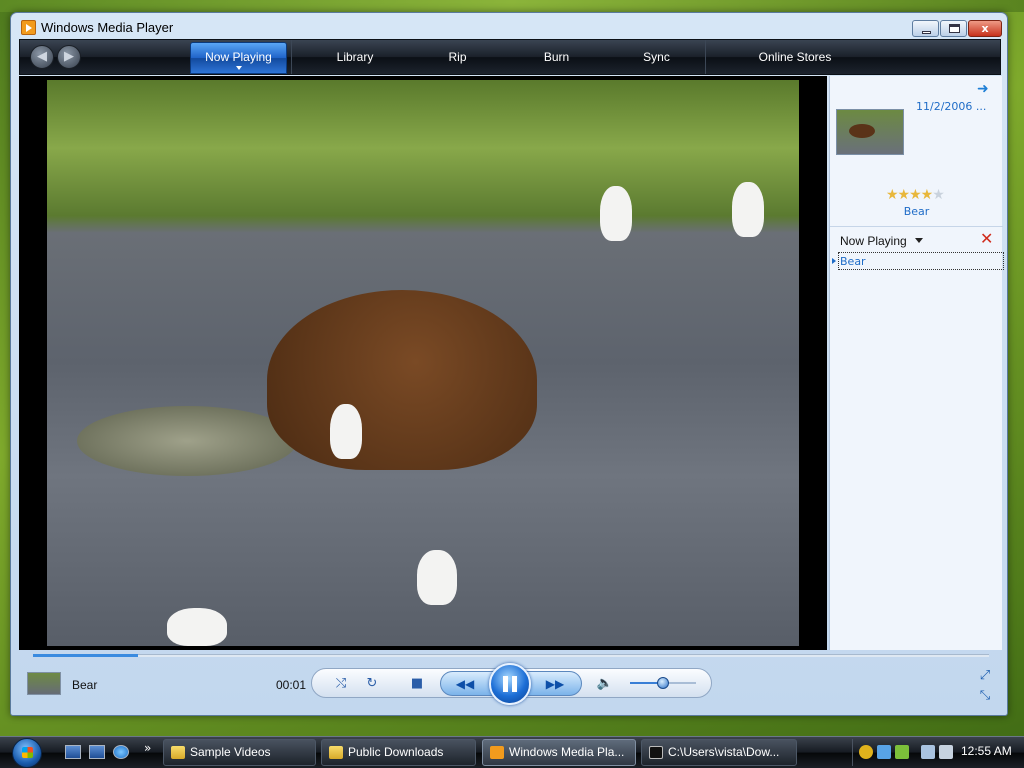 This screenshot has height=768, width=1024. What do you see at coordinates (986, 751) in the screenshot?
I see `clock: 12:55 AM` at bounding box center [986, 751].